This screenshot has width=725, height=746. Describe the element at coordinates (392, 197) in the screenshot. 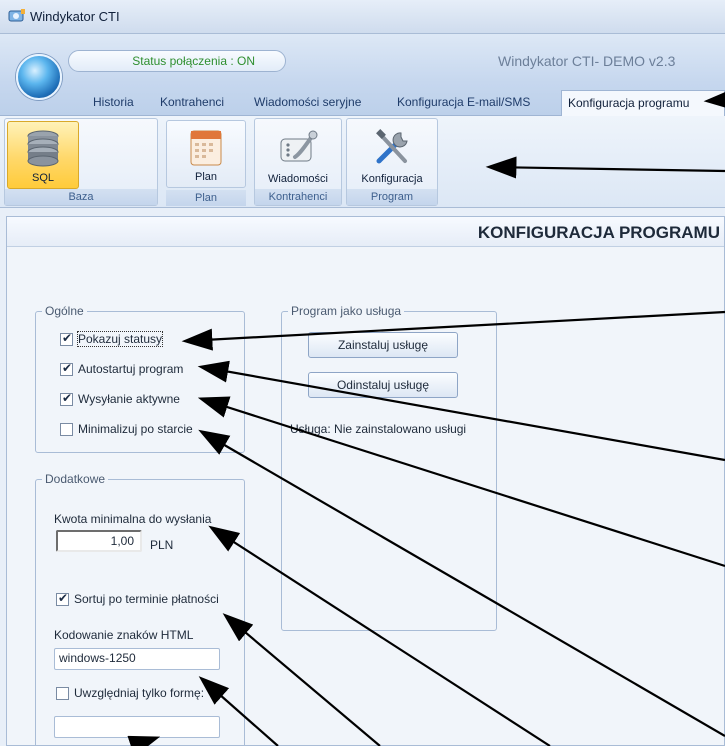

I see `ribbon-group-label: Program` at that location.